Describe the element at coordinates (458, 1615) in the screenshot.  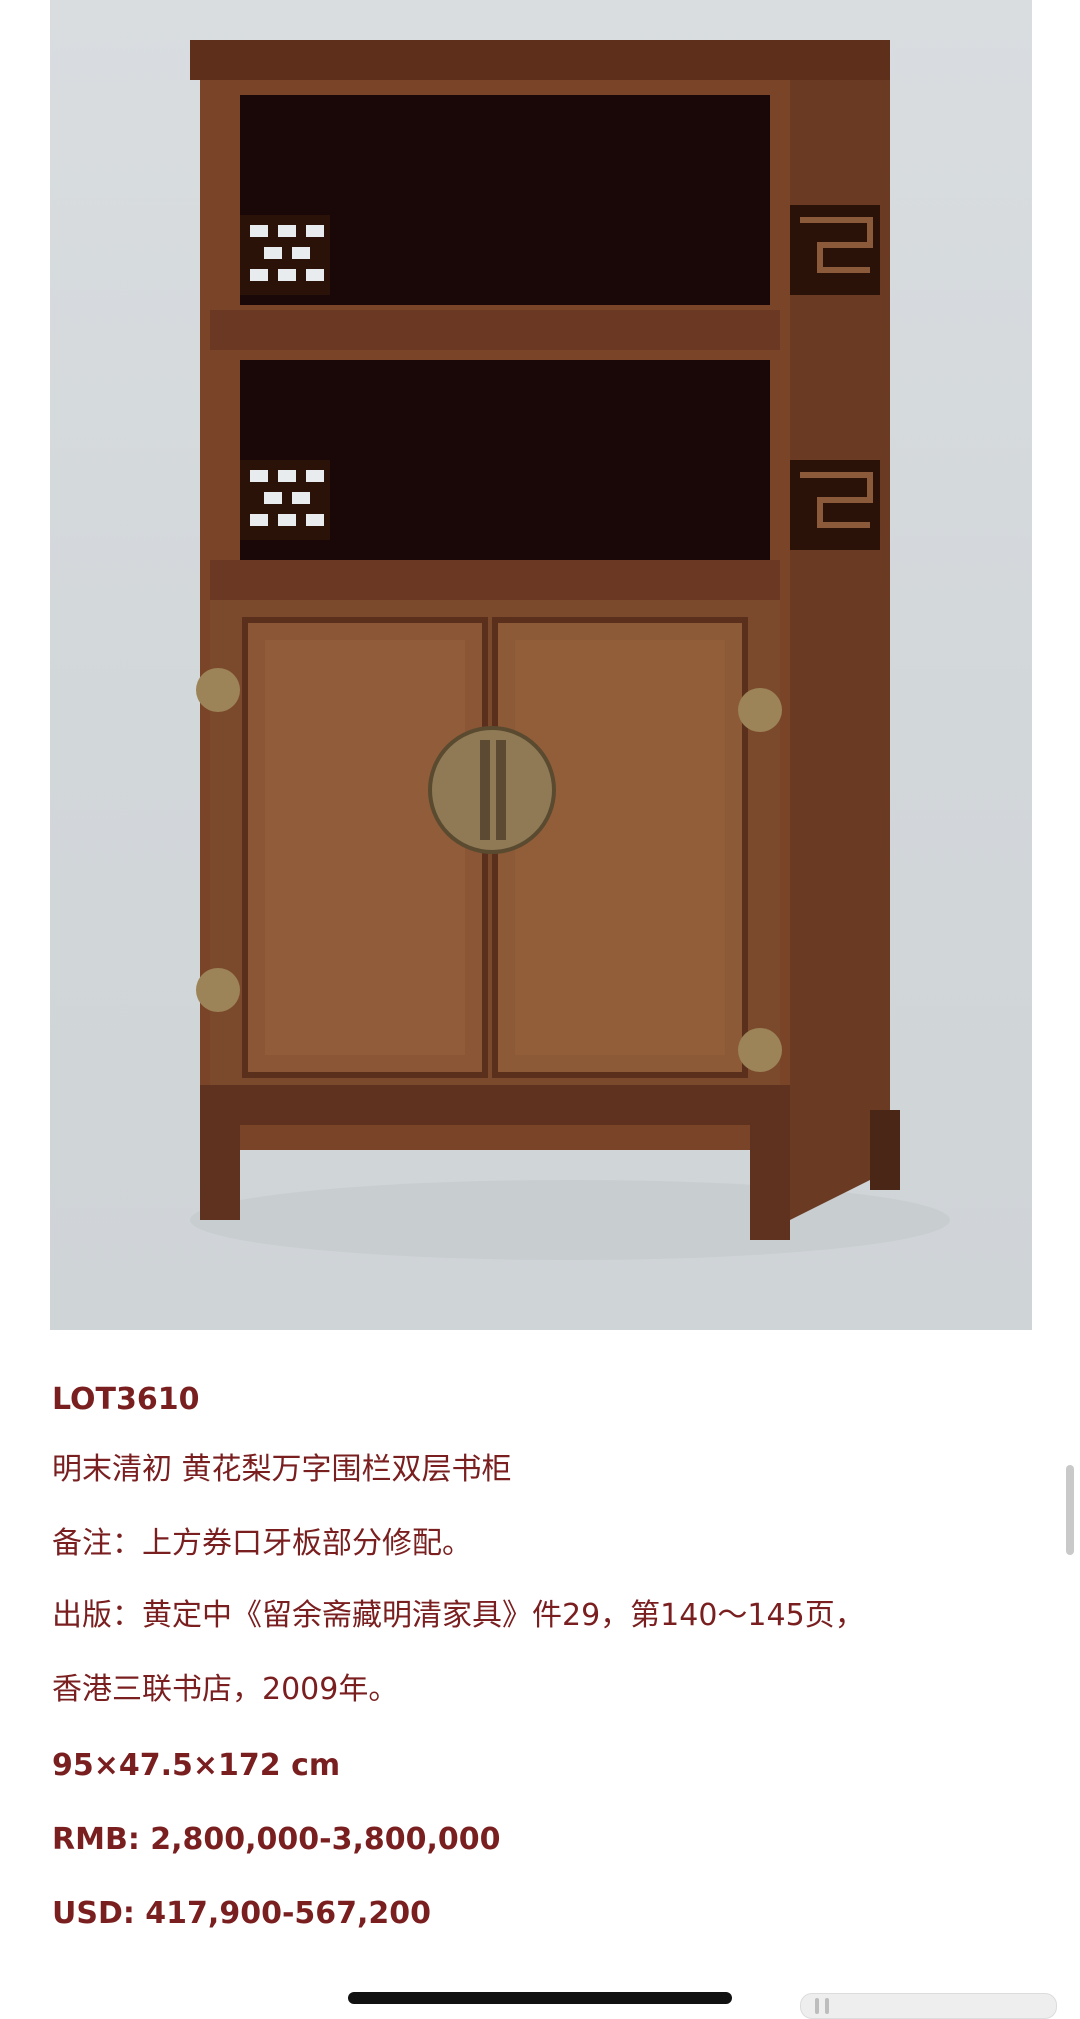
I see `lot-publication-line1: 出版：黄定中《留余斋藏明清家具》件29，第140～145页，` at that location.